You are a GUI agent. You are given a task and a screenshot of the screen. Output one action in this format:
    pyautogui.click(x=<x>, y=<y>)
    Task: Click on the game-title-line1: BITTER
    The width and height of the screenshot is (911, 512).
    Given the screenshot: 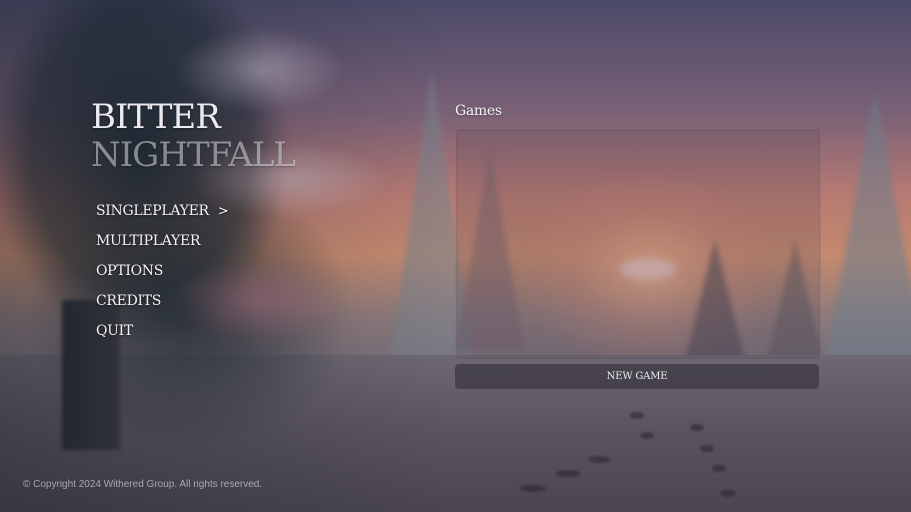 What is the action you would take?
    pyautogui.click(x=156, y=117)
    